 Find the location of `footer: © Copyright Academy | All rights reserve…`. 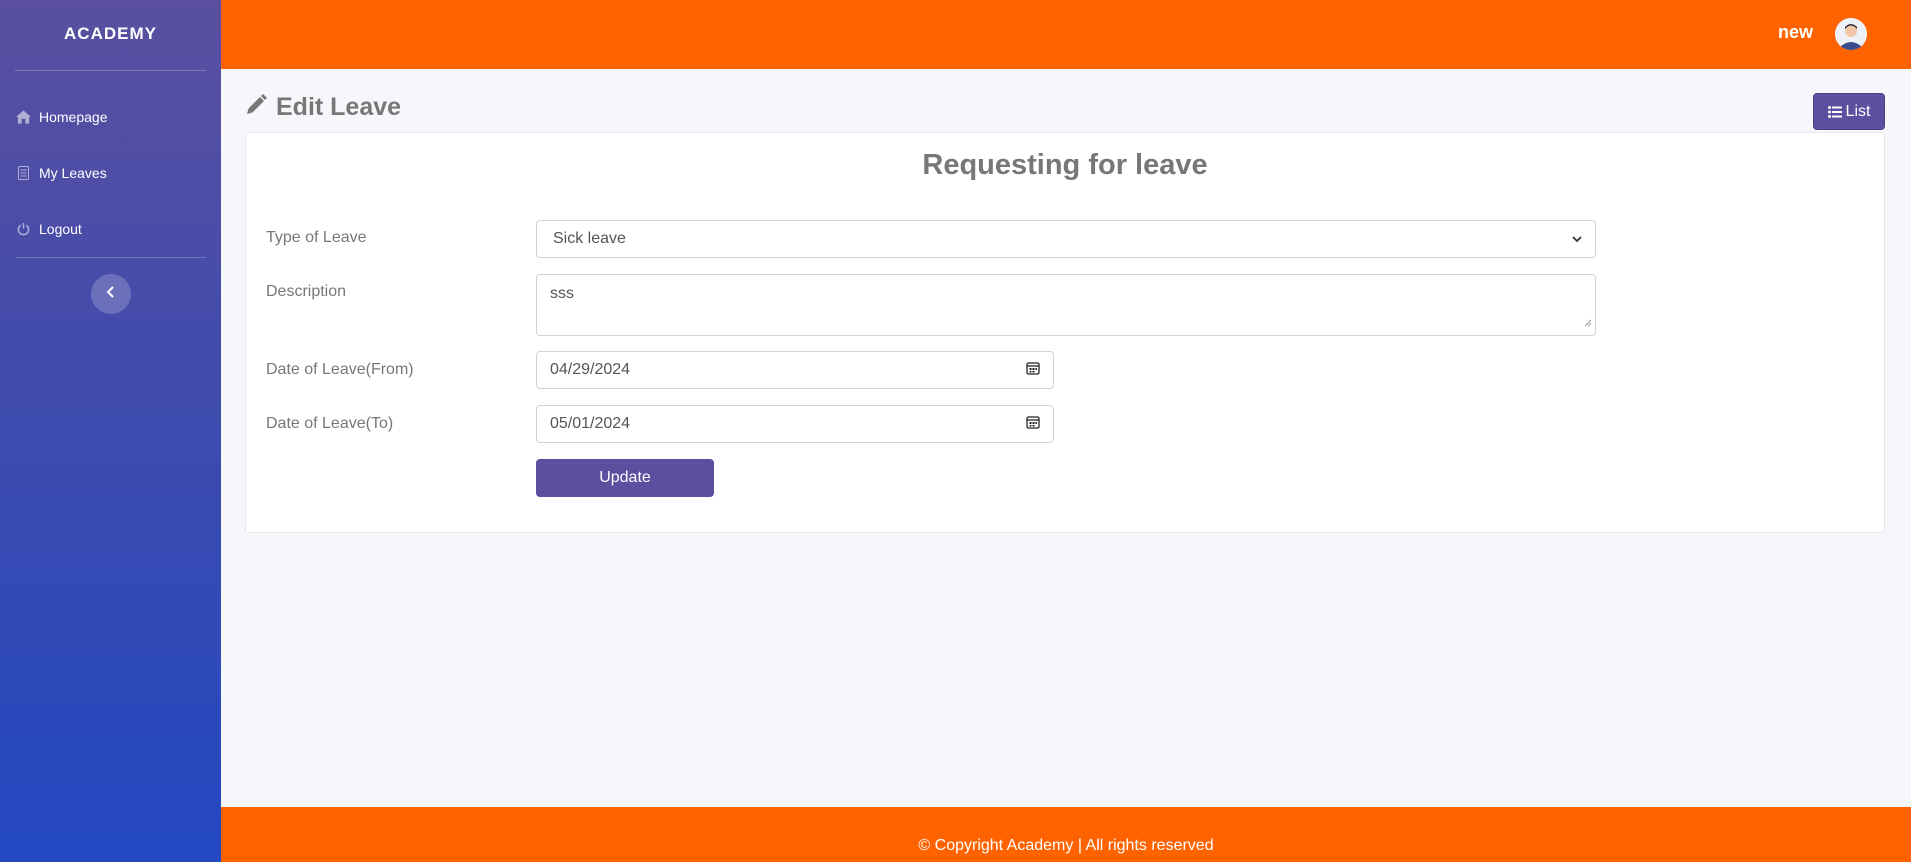

footer: © Copyright Academy | All rights reserve… is located at coordinates (1066, 834).